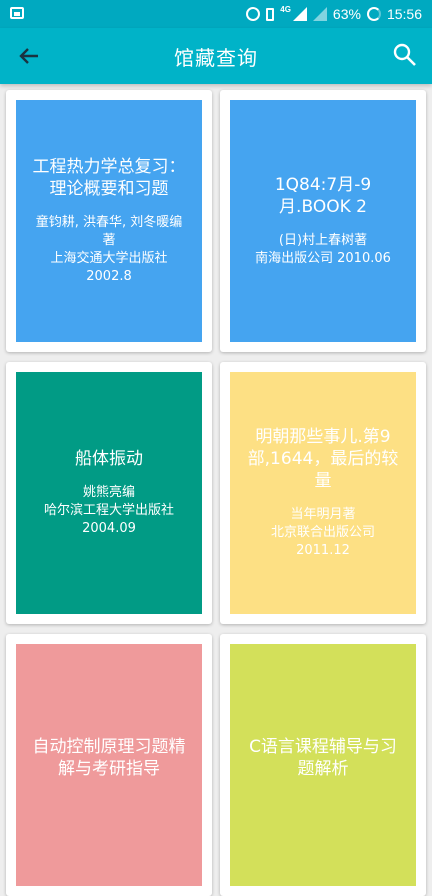 Image resolution: width=432 pixels, height=896 pixels. I want to click on book-card: 船体振动 姚熊亮编 哈尔滨工程大学出版社 2004.09, so click(109, 493).